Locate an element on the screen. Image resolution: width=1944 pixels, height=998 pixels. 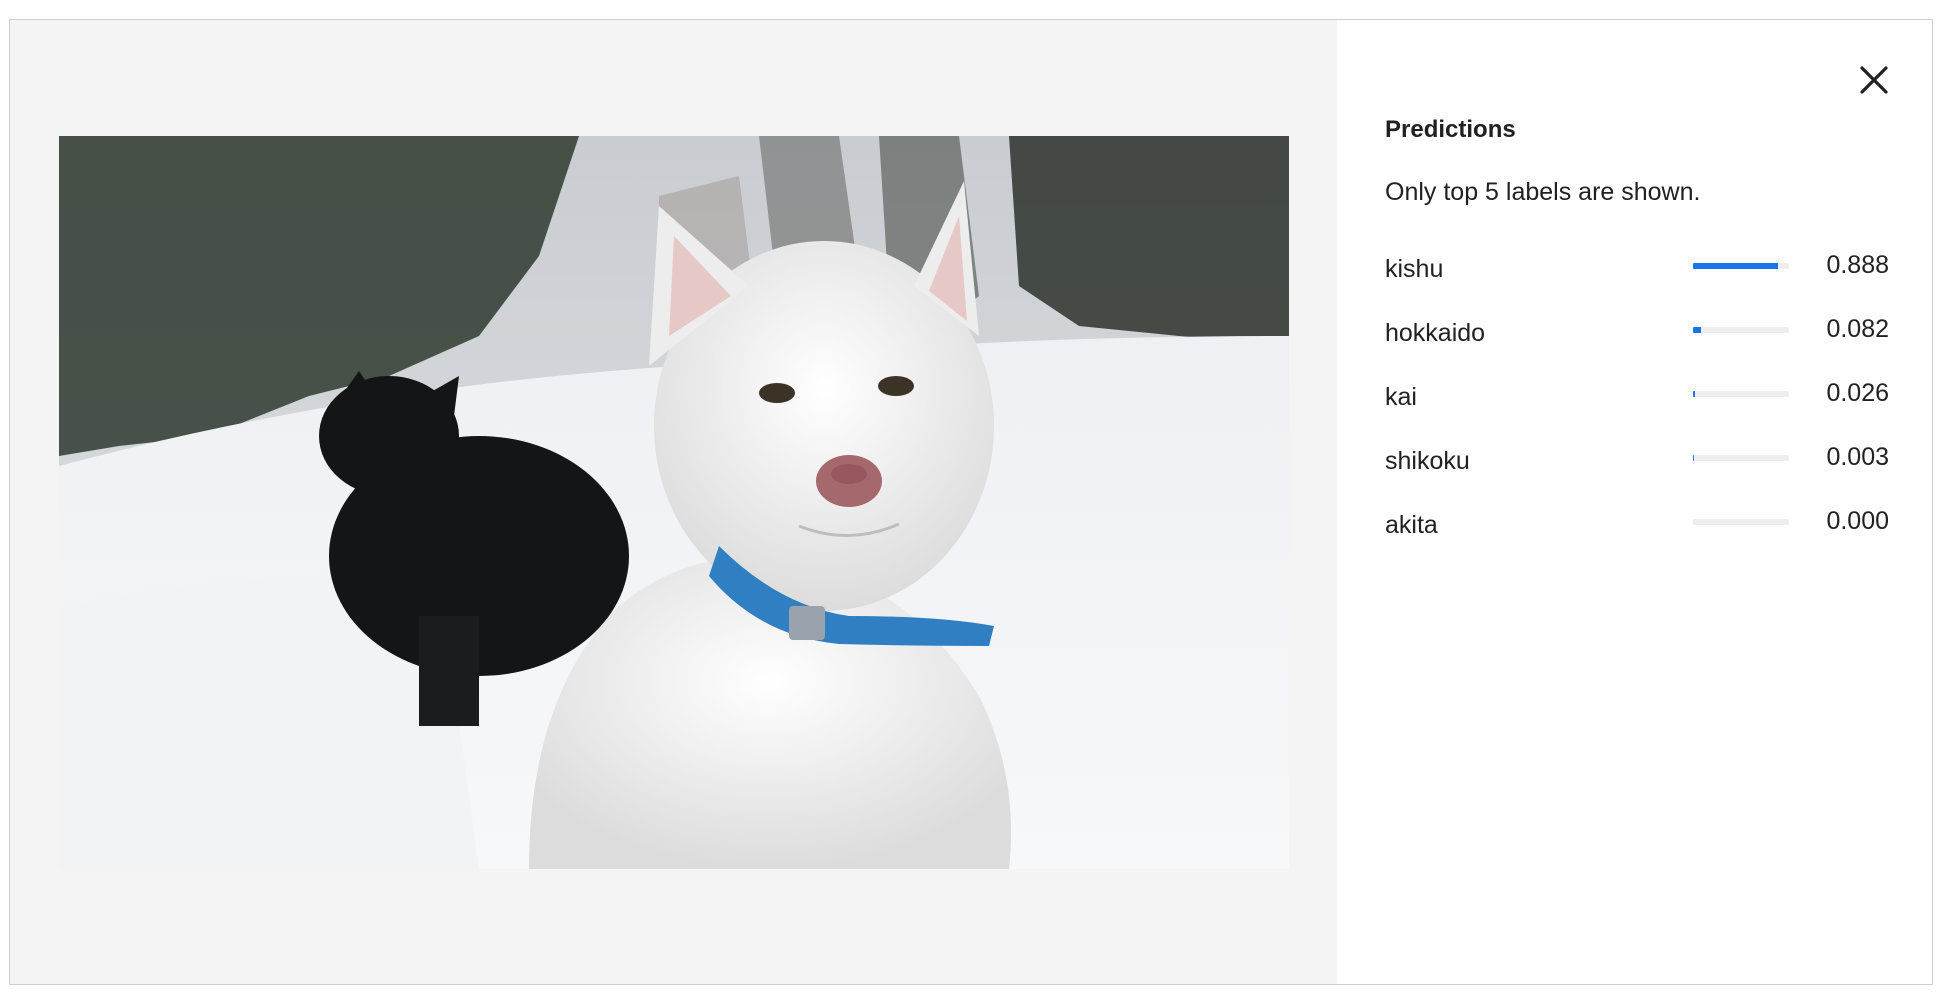
prediction-row: kishu 0.888 is located at coordinates (1637, 283).